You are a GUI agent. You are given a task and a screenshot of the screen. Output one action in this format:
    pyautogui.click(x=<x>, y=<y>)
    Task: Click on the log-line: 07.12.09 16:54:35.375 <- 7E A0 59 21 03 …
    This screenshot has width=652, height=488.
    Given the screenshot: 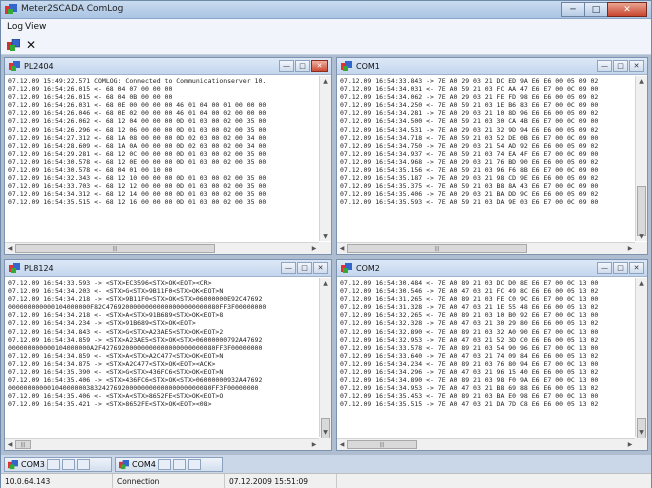 What is the action you would take?
    pyautogui.click(x=469, y=186)
    